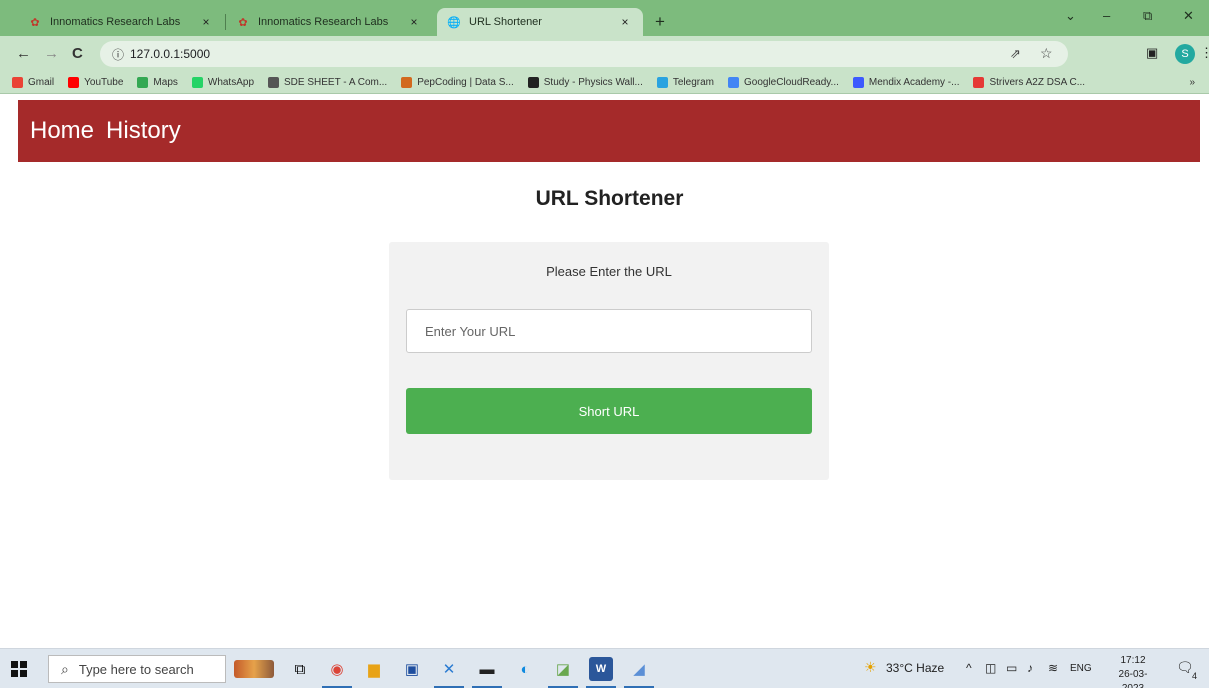 The width and height of the screenshot is (1209, 688). Describe the element at coordinates (693, 82) in the screenshot. I see `bookmark-label: Telegram` at that location.